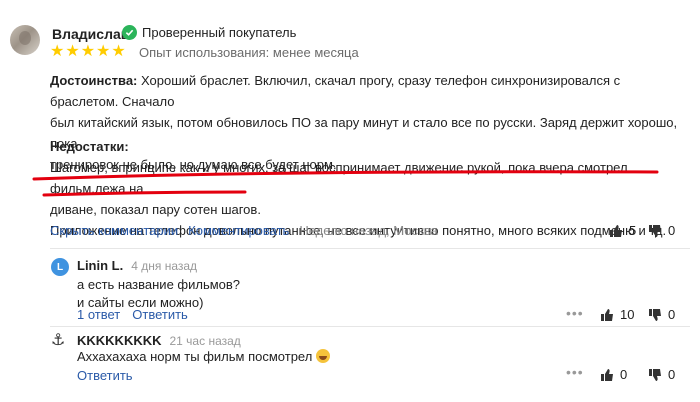 The image size is (700, 402). Describe the element at coordinates (114, 230) in the screenshot. I see `hide-comments-link: Скрыть комментарии` at that location.